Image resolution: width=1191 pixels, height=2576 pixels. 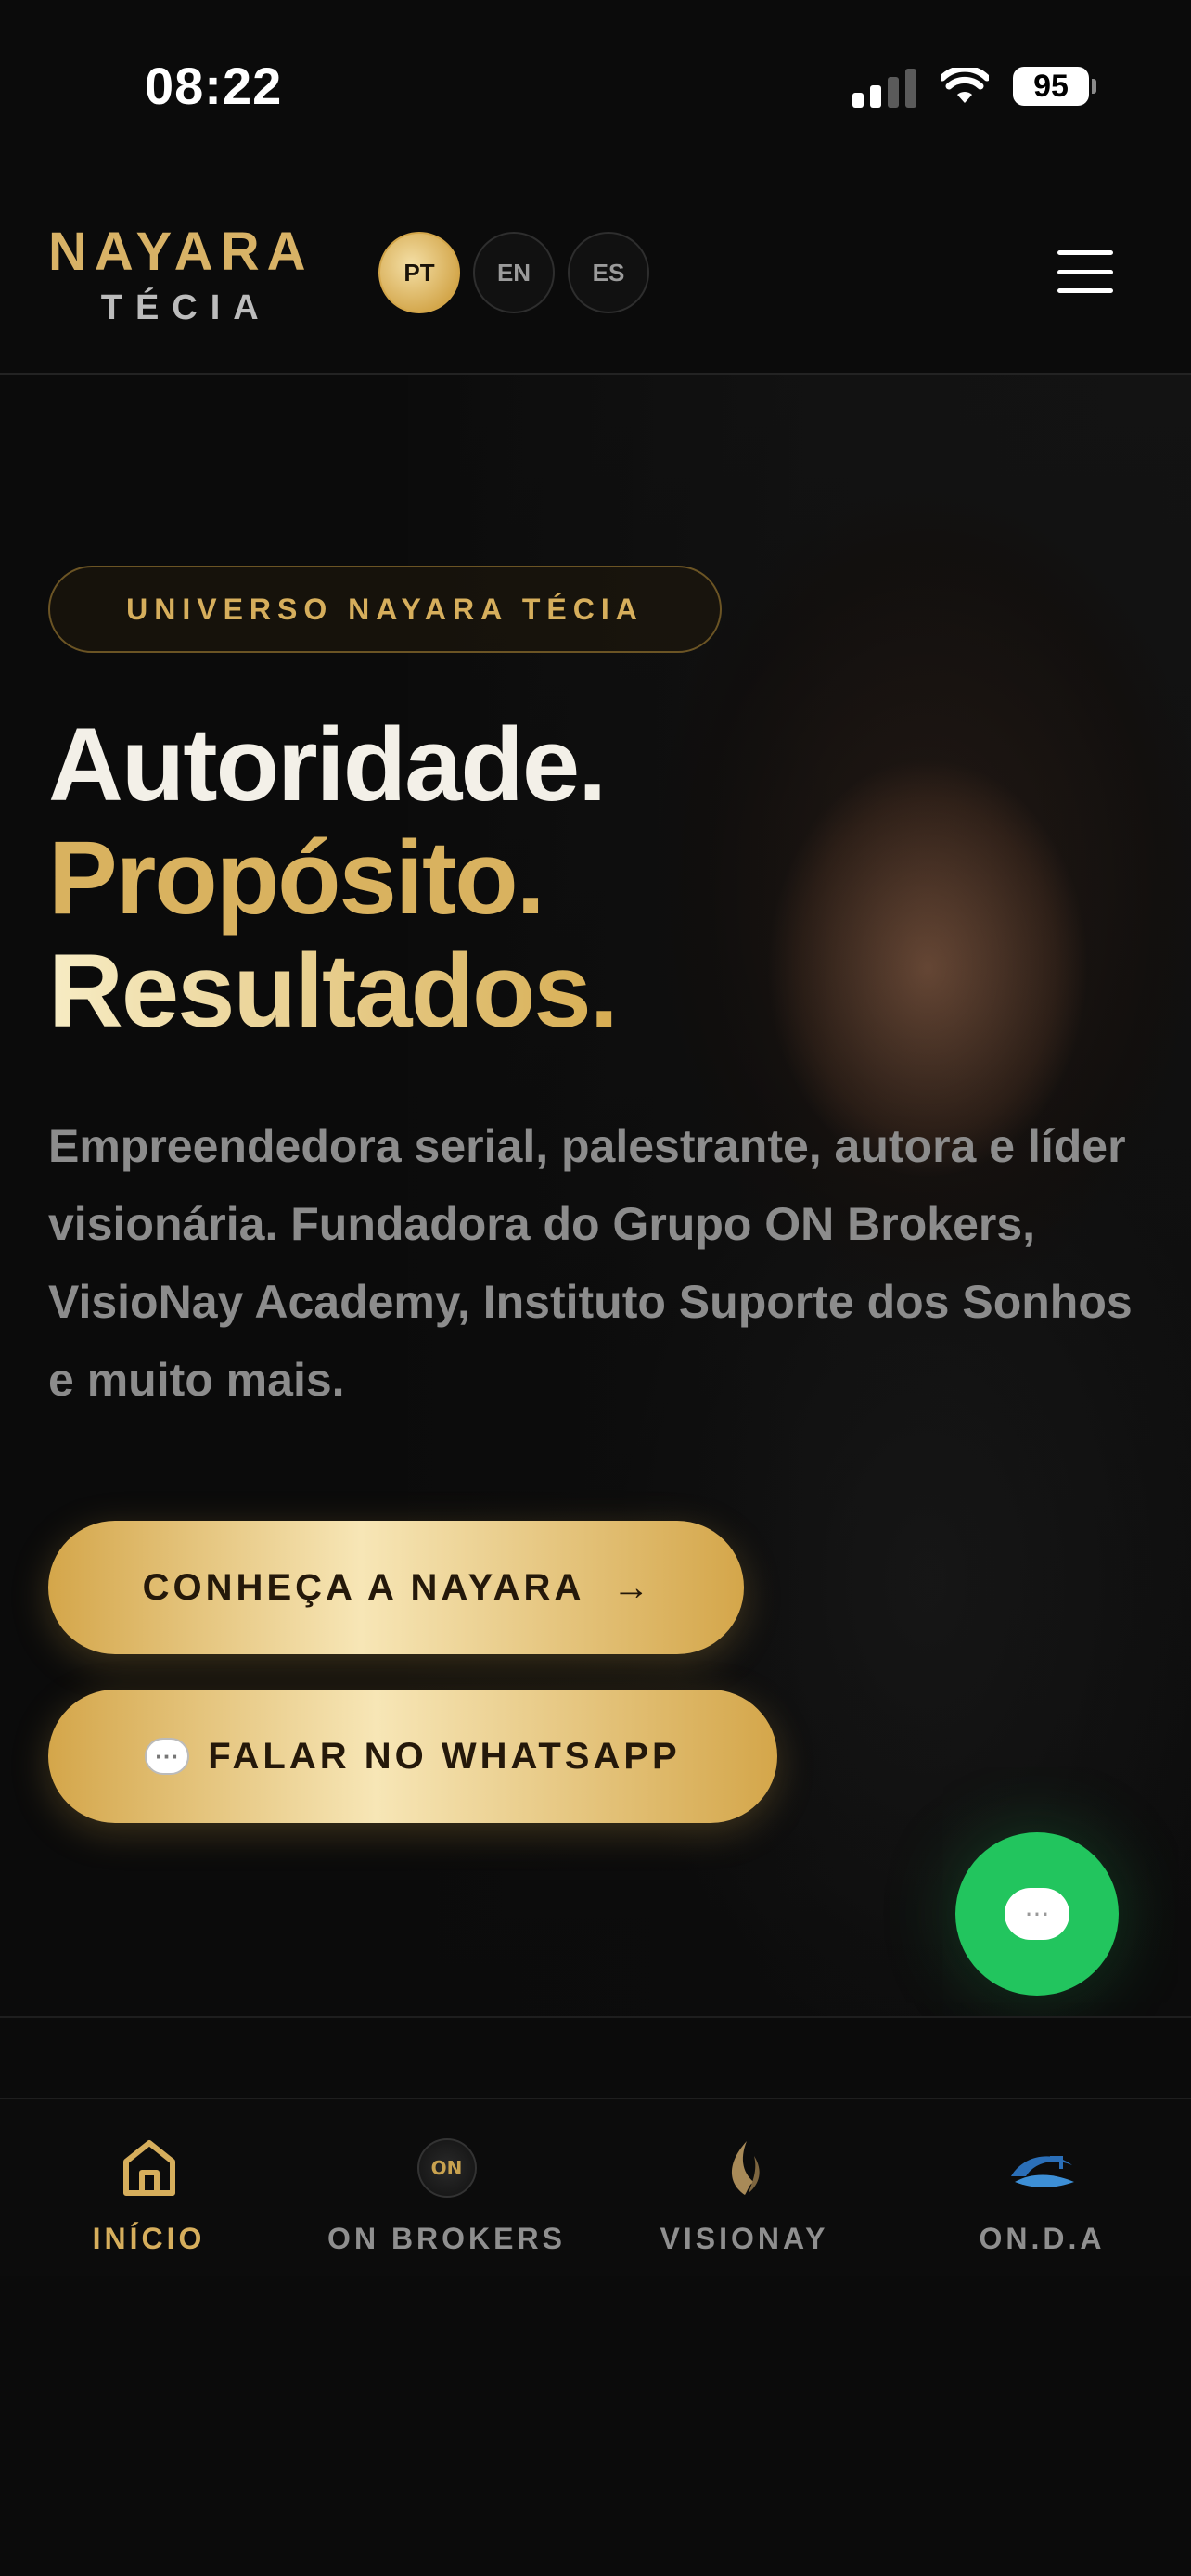 I want to click on headline-line-3: Resultados., so click(x=334, y=991).